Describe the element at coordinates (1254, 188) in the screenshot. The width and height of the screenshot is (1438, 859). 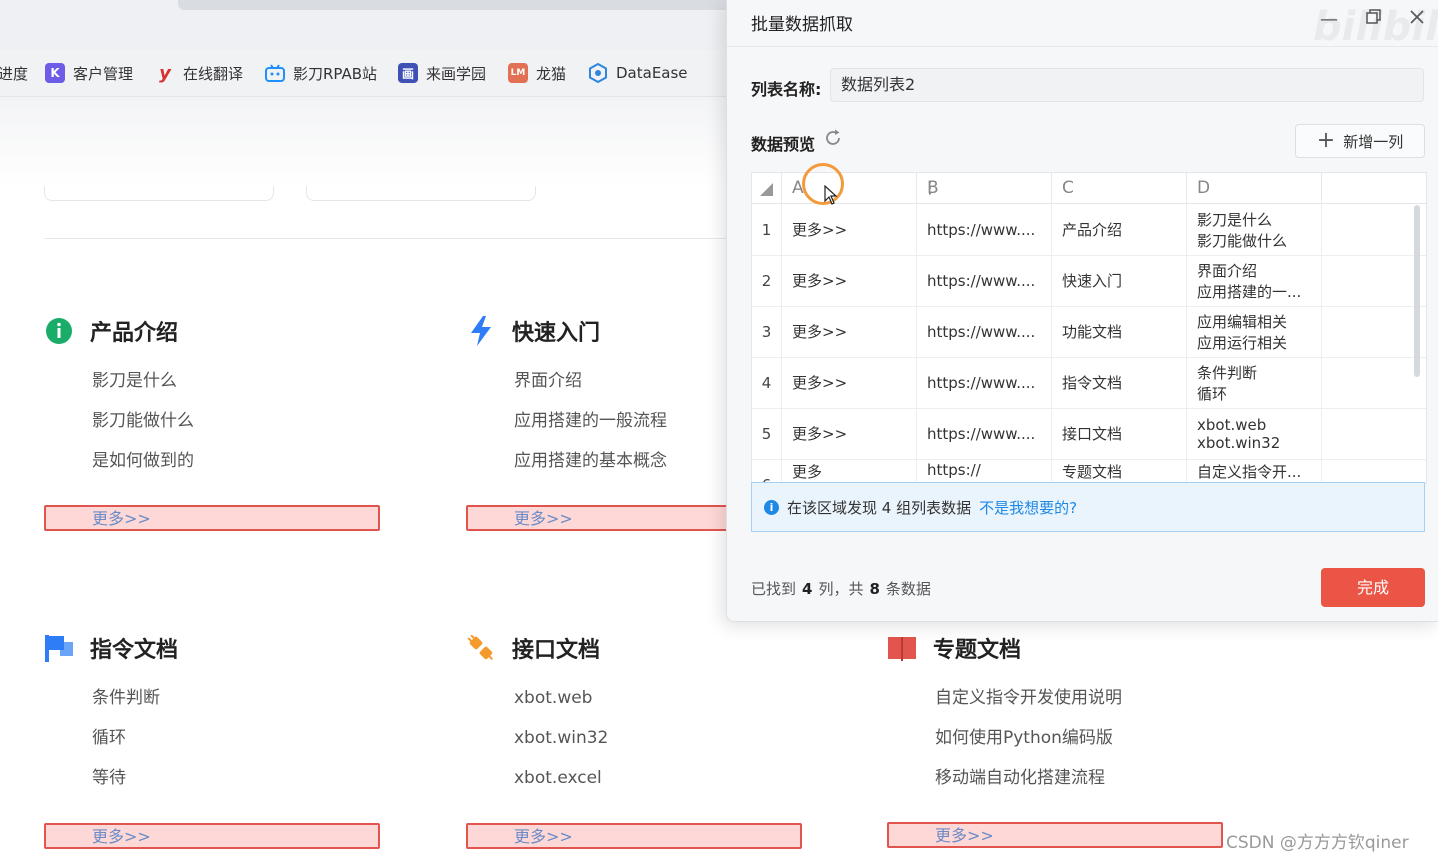
I see `column-header-d: D` at that location.